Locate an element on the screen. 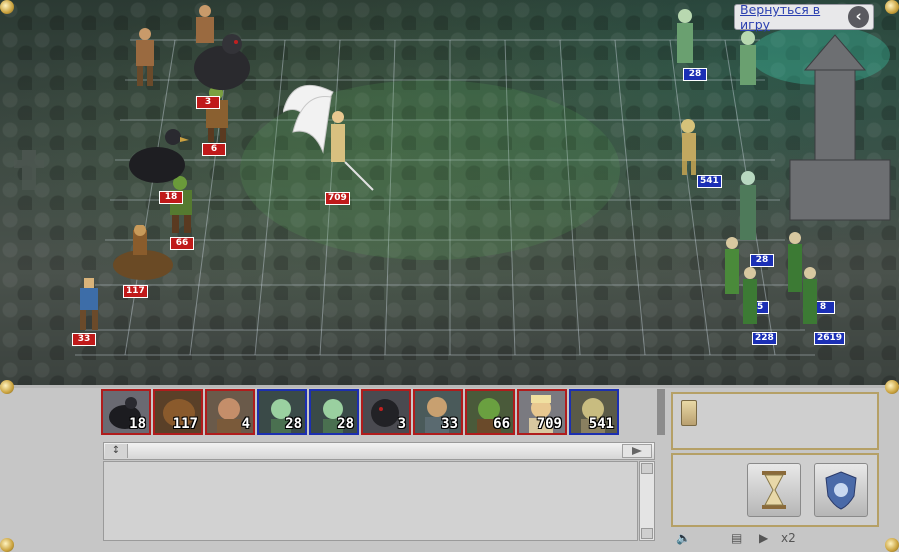 The width and height of the screenshot is (899, 552). queue-slot-ogre: 4 is located at coordinates (230, 412).